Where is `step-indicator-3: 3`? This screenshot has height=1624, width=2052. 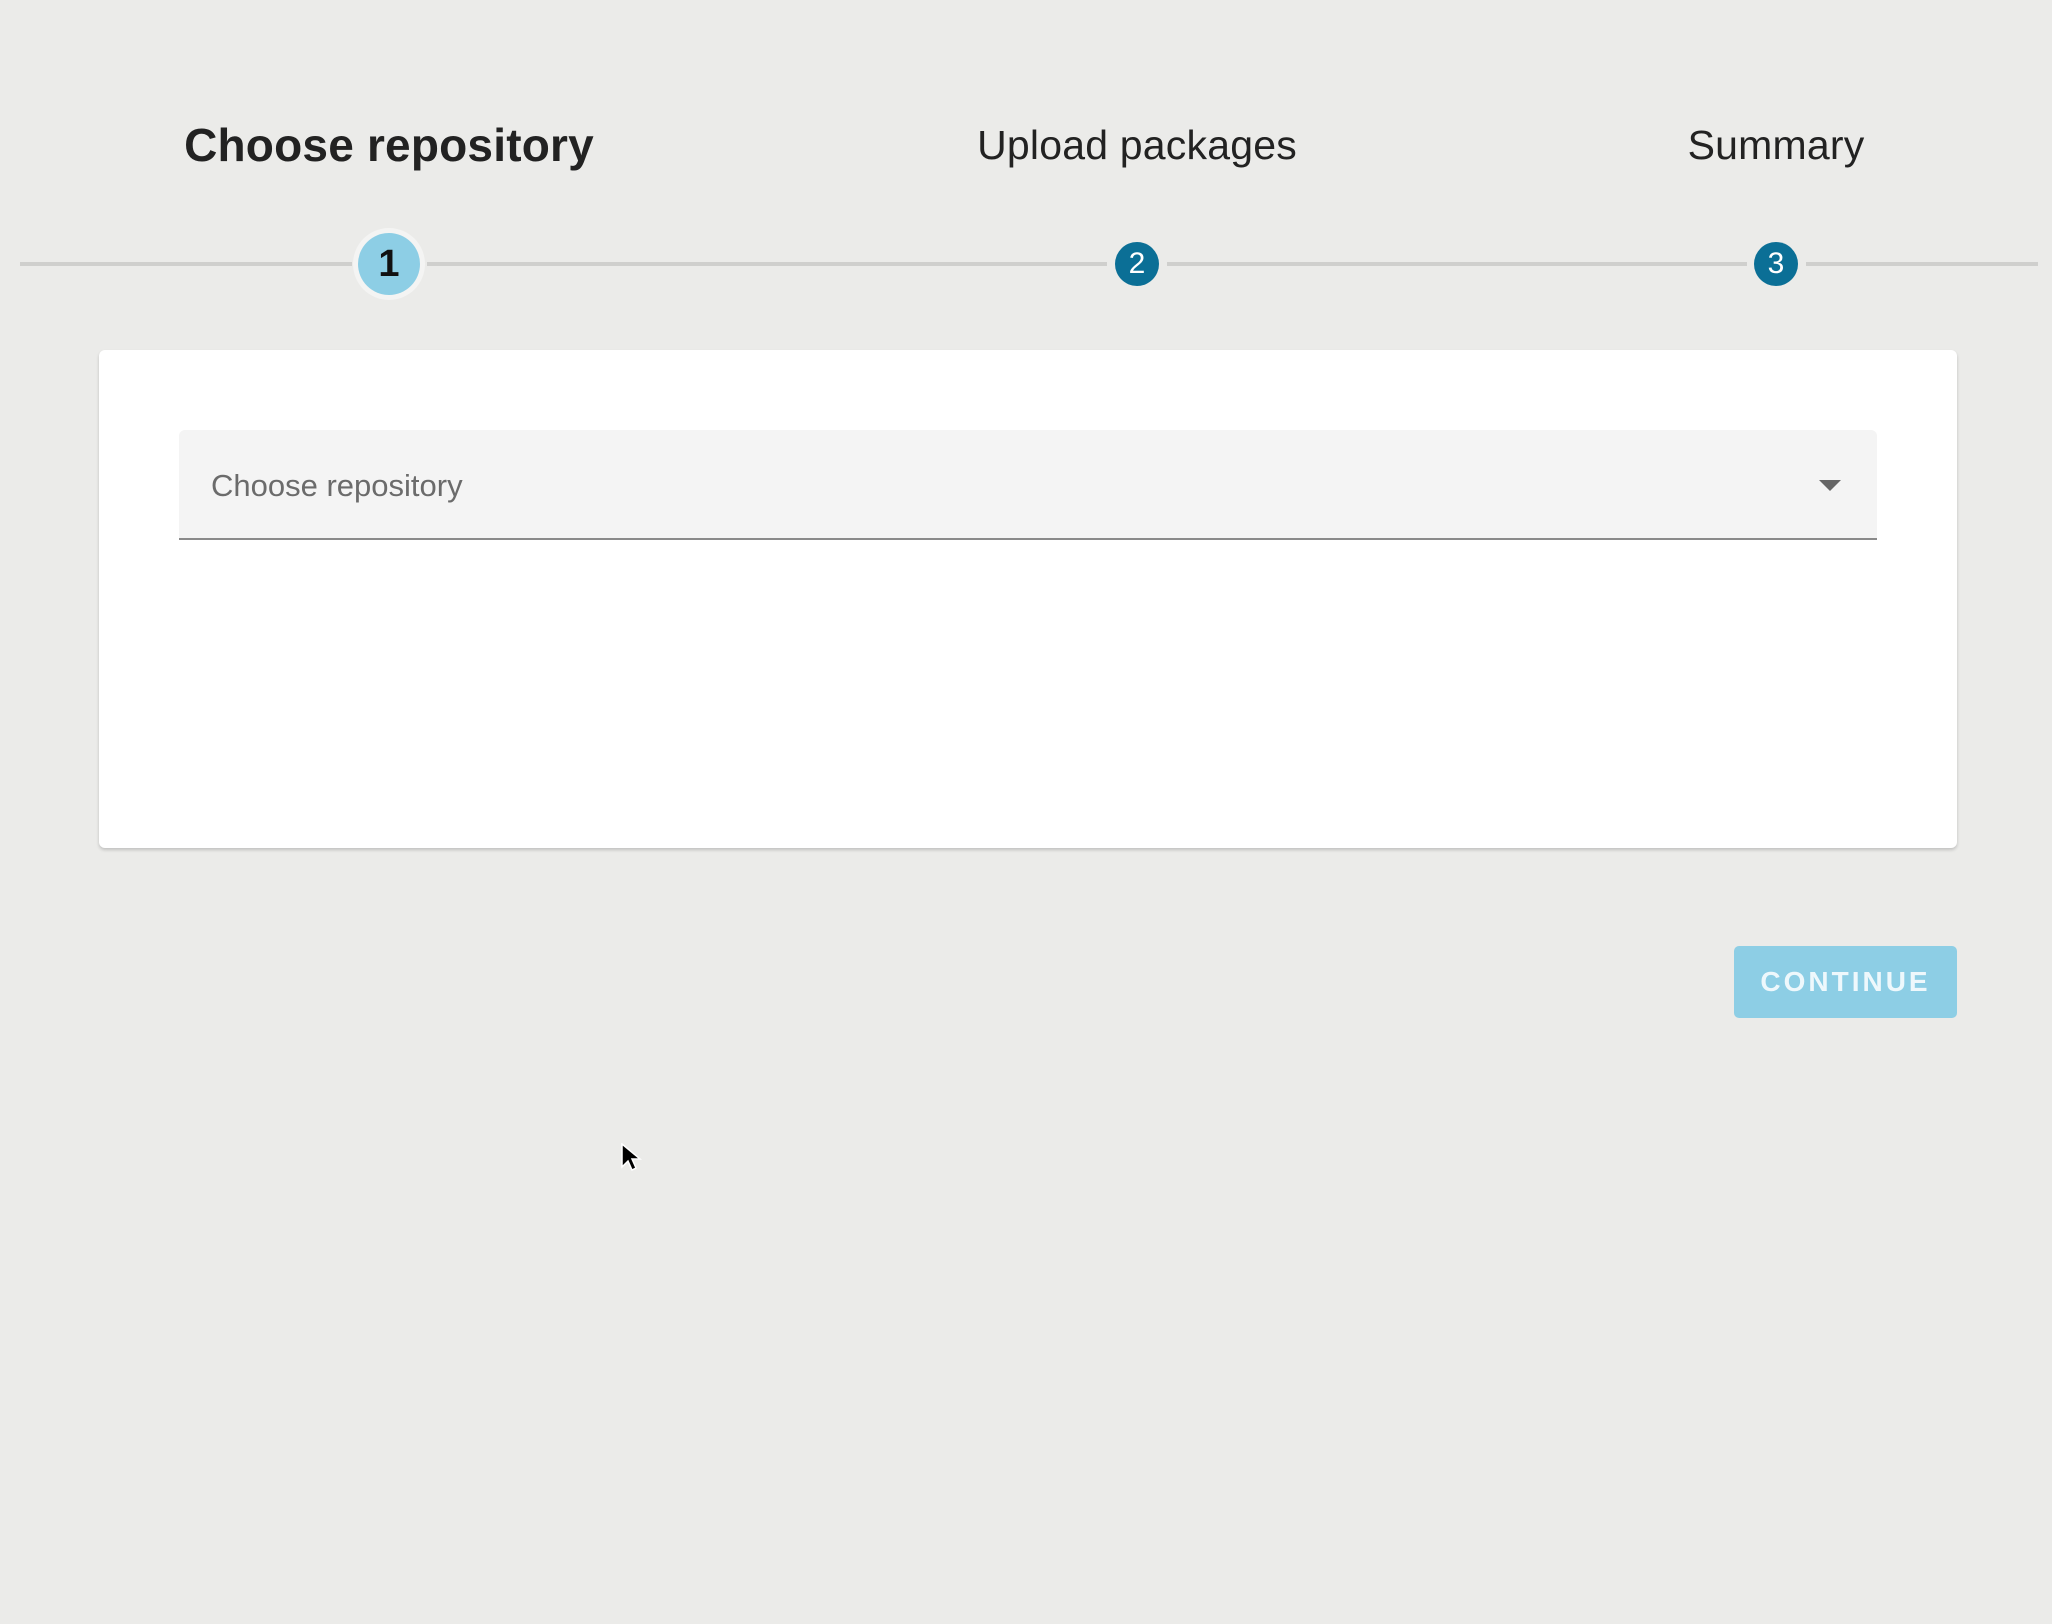 step-indicator-3: 3 is located at coordinates (1776, 264).